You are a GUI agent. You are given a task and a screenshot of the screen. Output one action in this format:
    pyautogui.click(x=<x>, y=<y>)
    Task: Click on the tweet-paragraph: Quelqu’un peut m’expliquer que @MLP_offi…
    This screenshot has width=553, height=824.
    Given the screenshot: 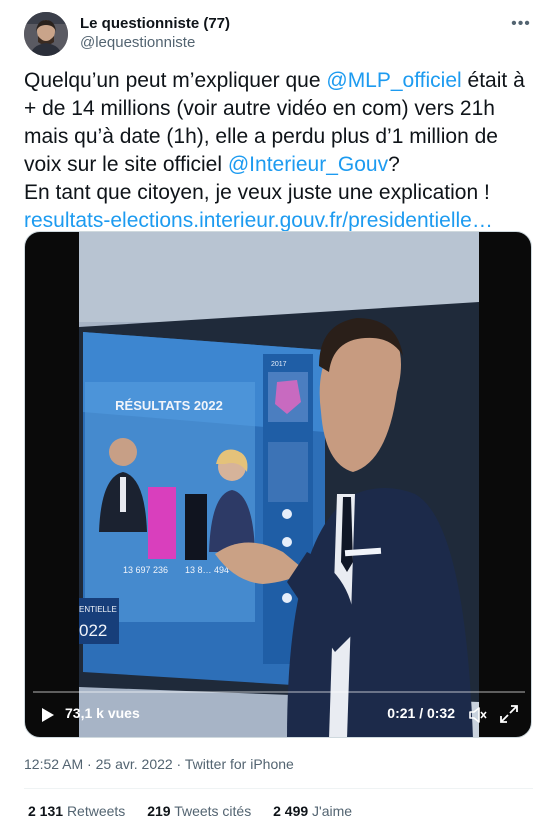 What is the action you would take?
    pyautogui.click(x=278, y=123)
    